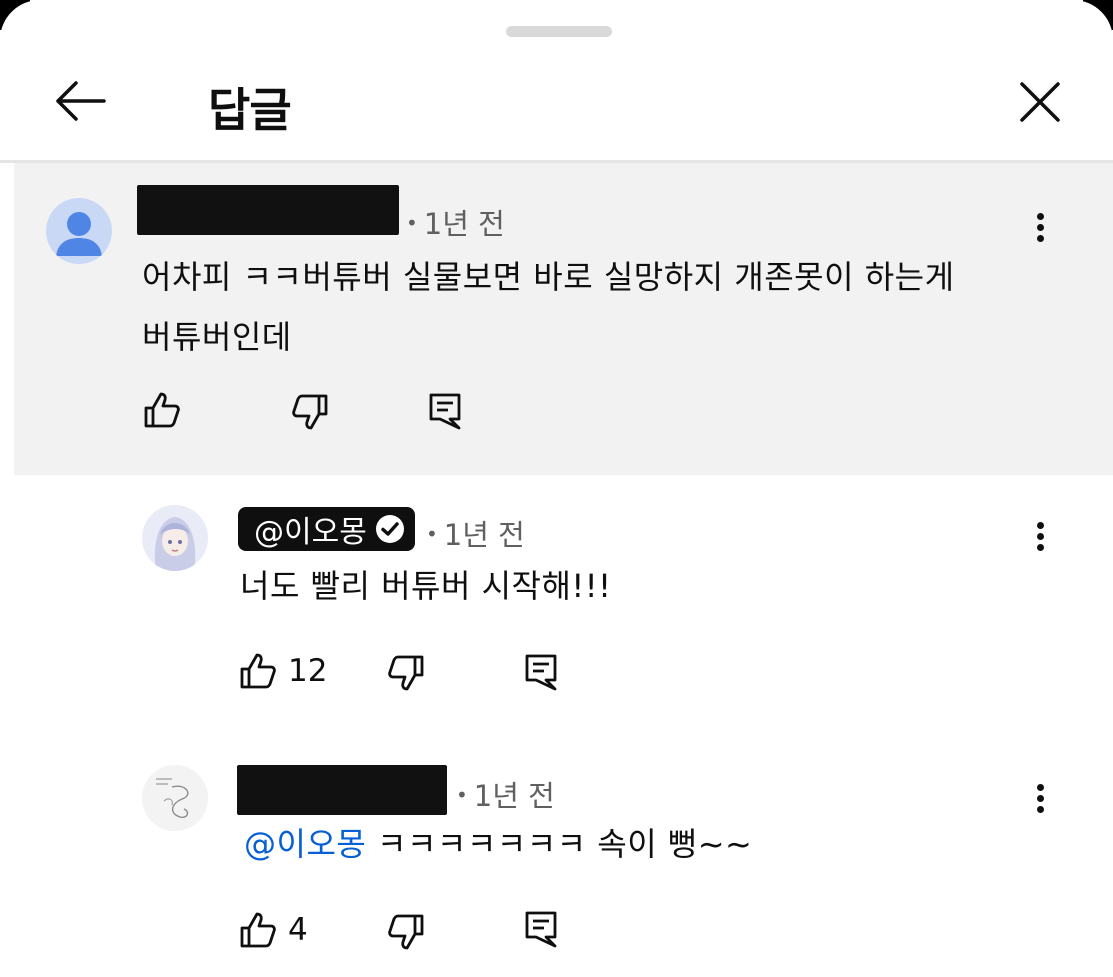 The height and width of the screenshot is (977, 1113). I want to click on like-count: 4, so click(298, 930).